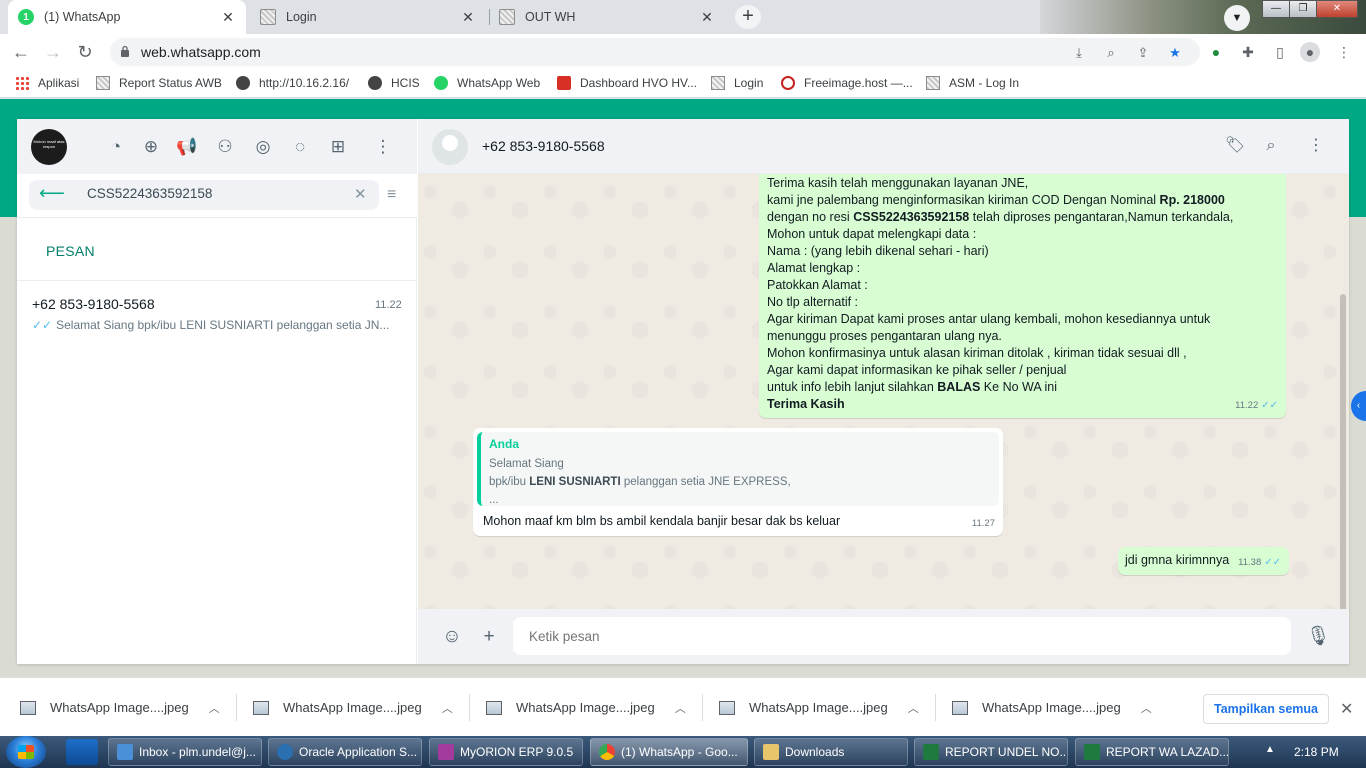 The image size is (1366, 768). What do you see at coordinates (1310, 52) in the screenshot?
I see `profile-avatar-icon: ●` at bounding box center [1310, 52].